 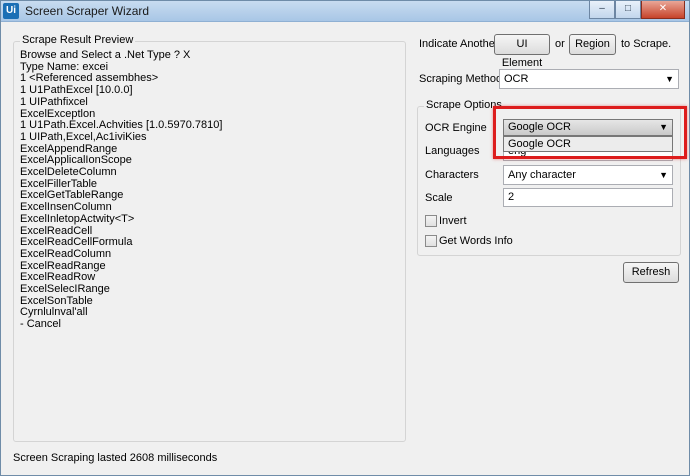 What do you see at coordinates (431, 221) in the screenshot?
I see `invert-checkbox` at bounding box center [431, 221].